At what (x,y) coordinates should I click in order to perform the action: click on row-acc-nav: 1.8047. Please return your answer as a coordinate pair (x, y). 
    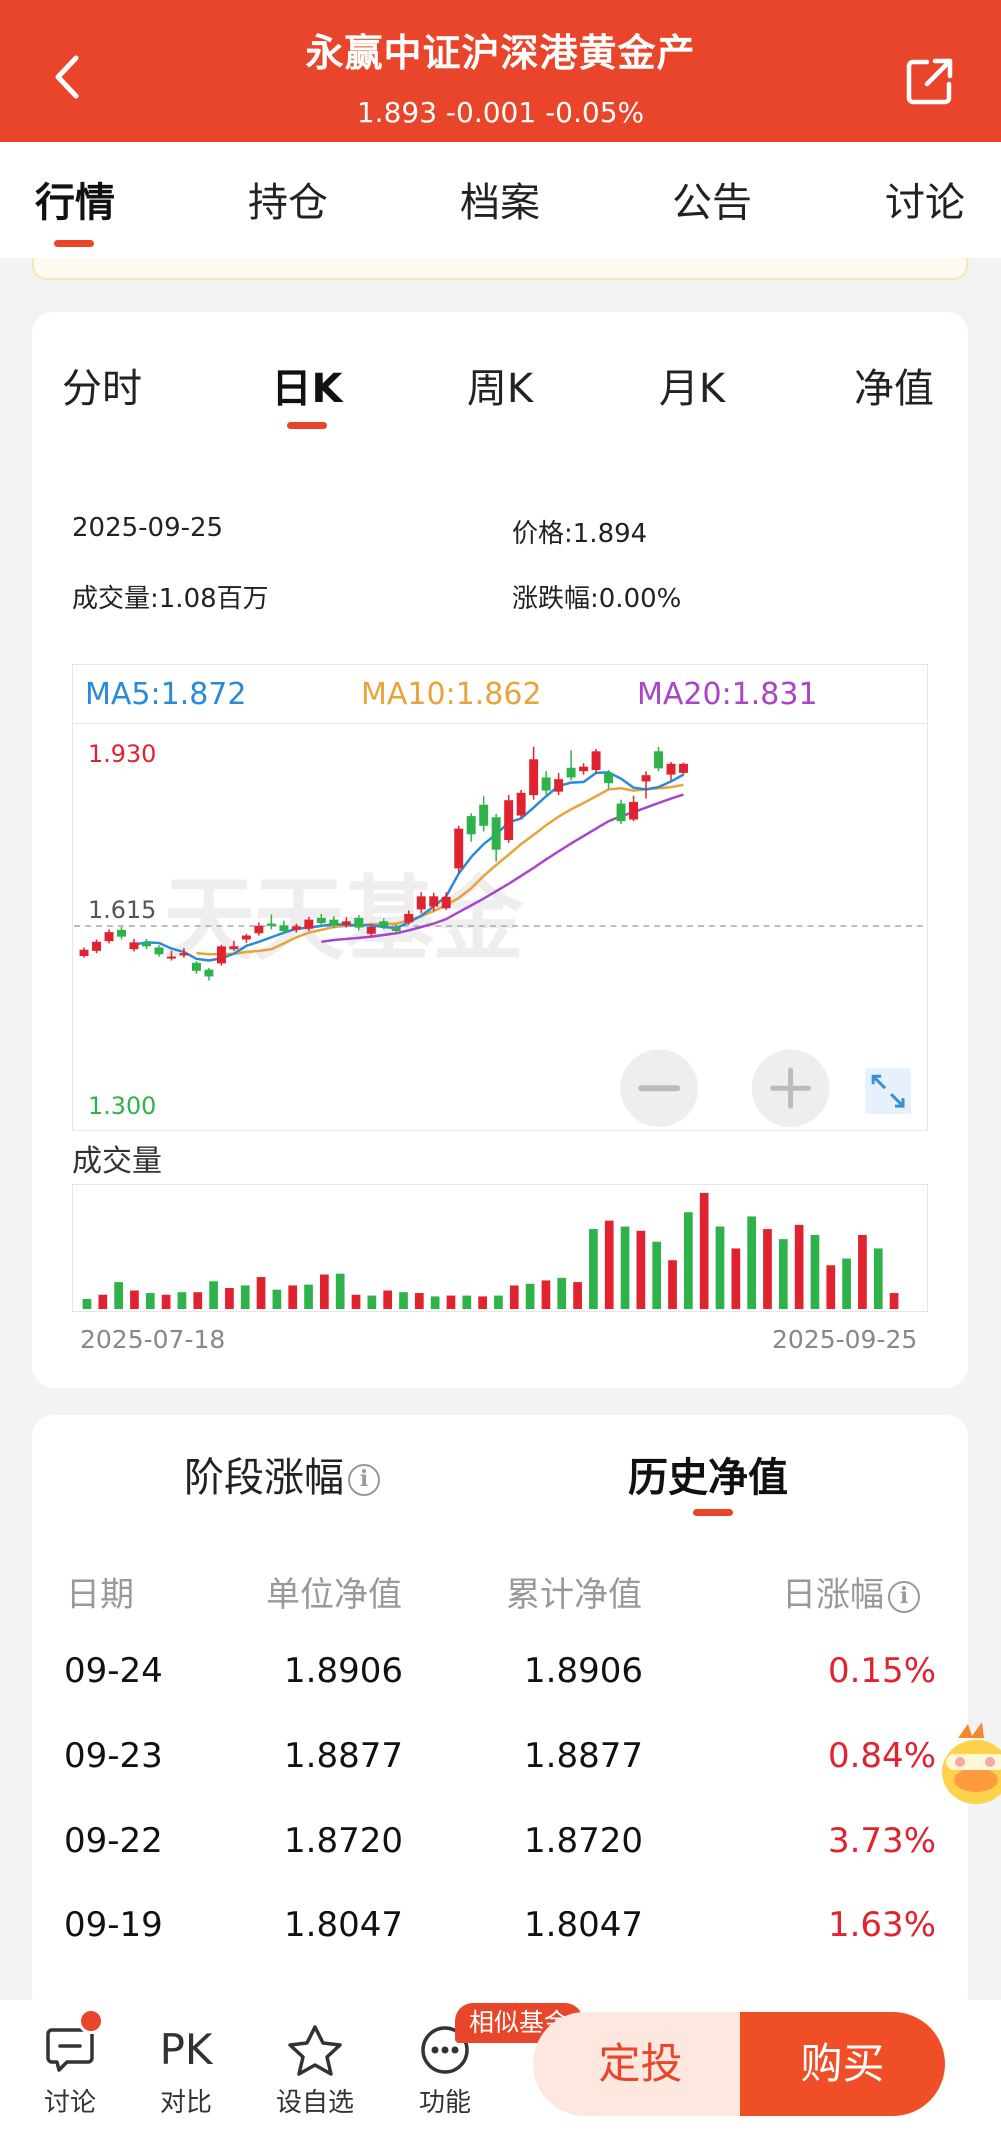
    Looking at the image, I should click on (583, 1925).